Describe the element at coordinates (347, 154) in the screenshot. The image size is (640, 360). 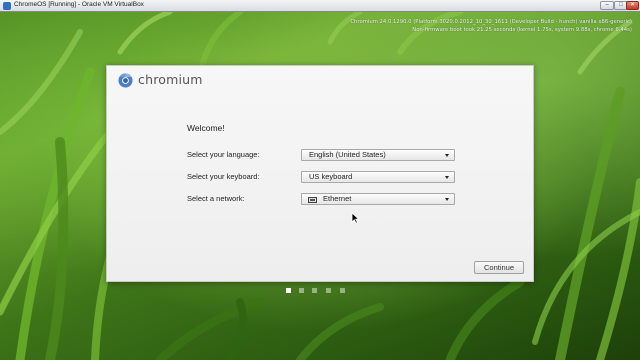
I see `language-value: English (United States)` at that location.